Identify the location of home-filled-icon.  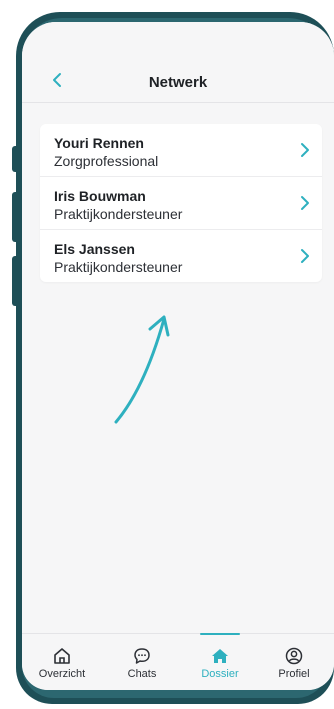
(220, 656).